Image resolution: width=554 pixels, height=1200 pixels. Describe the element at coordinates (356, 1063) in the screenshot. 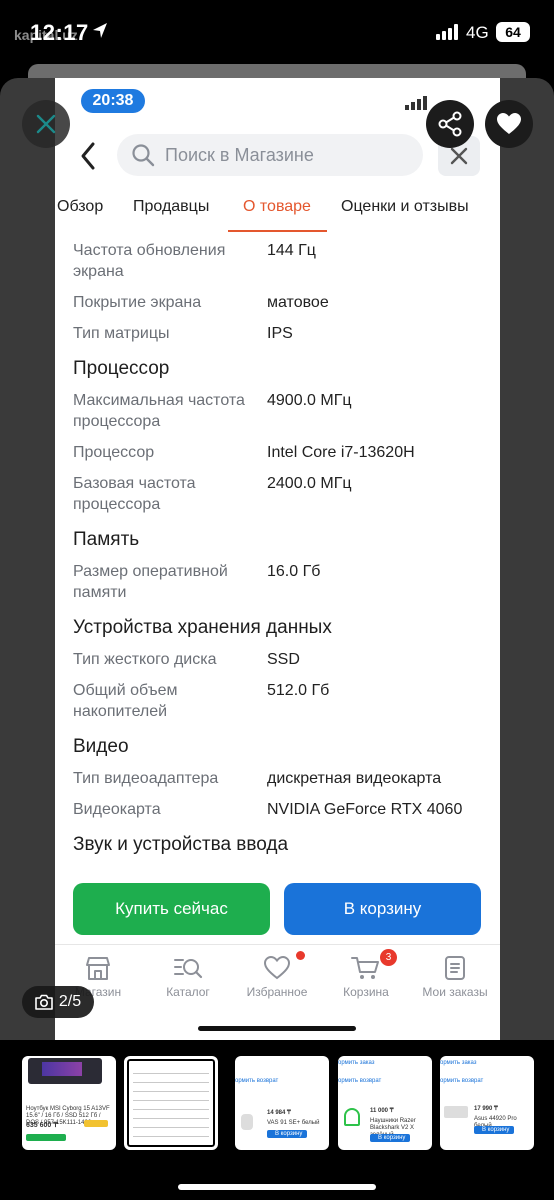

I see `thumb4-top: ормить заказ` at that location.